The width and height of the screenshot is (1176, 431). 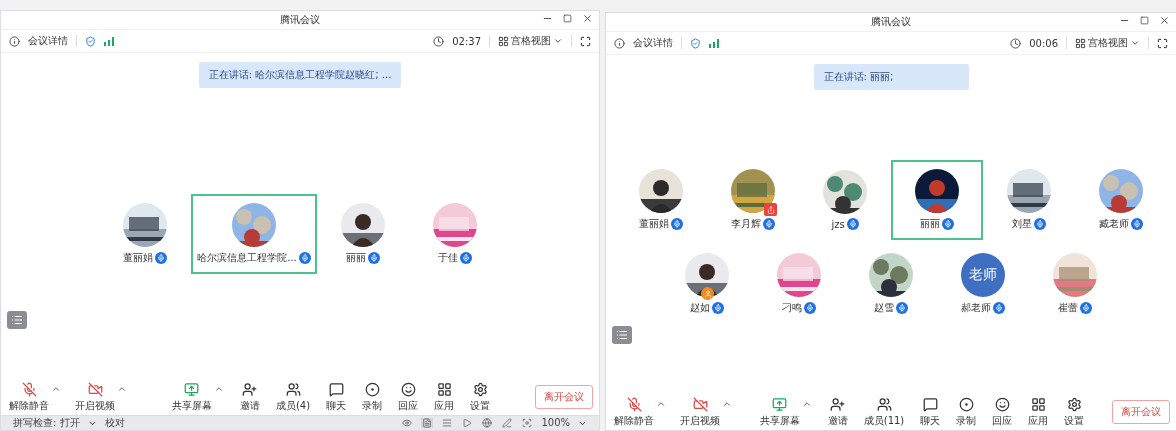 What do you see at coordinates (555, 423) in the screenshot?
I see `zoom-level: 100%` at bounding box center [555, 423].